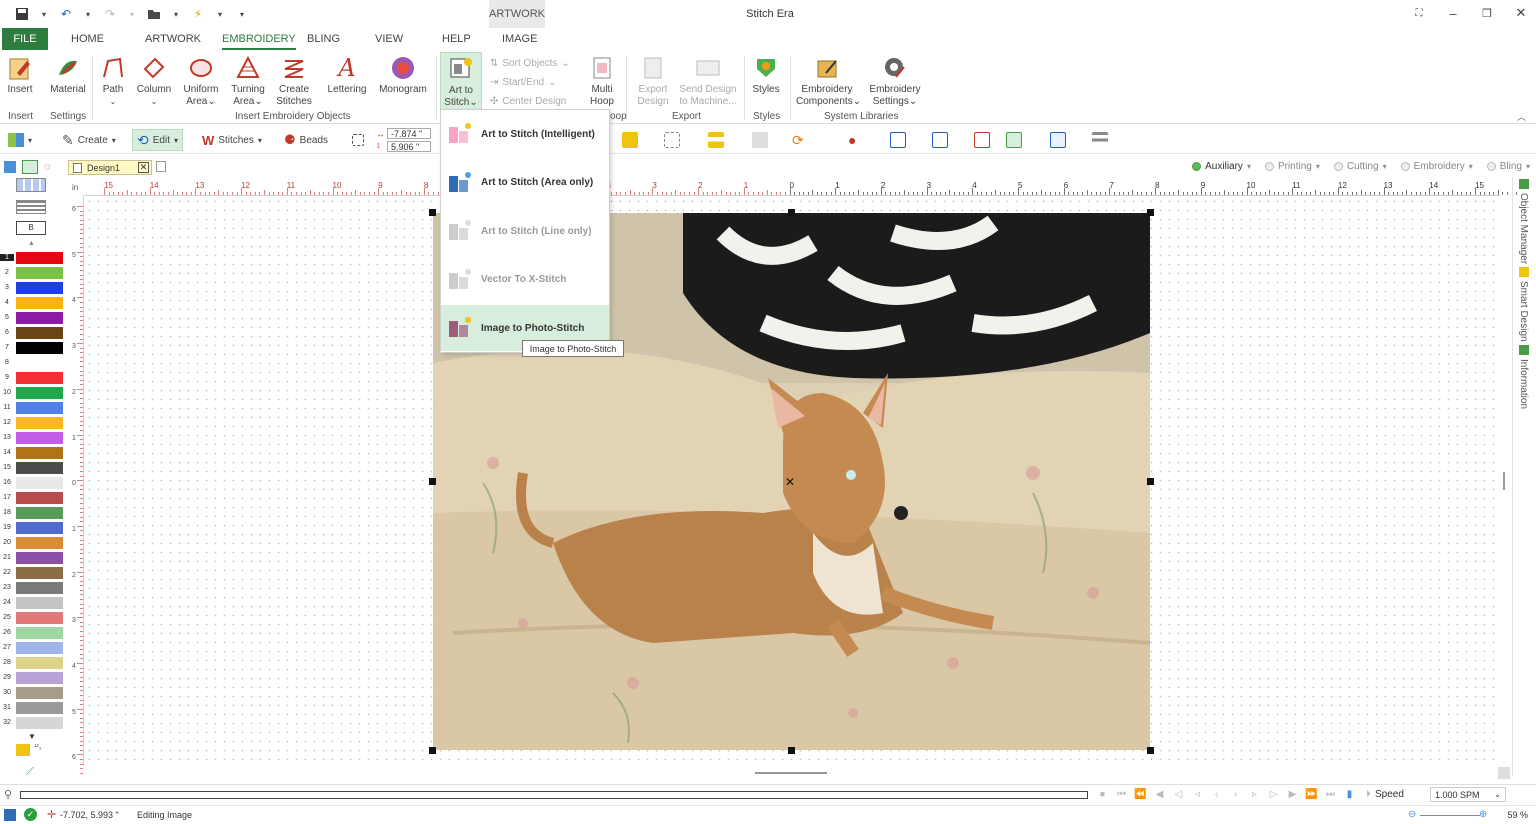  I want to click on bounding-box-icon, so click(358, 140).